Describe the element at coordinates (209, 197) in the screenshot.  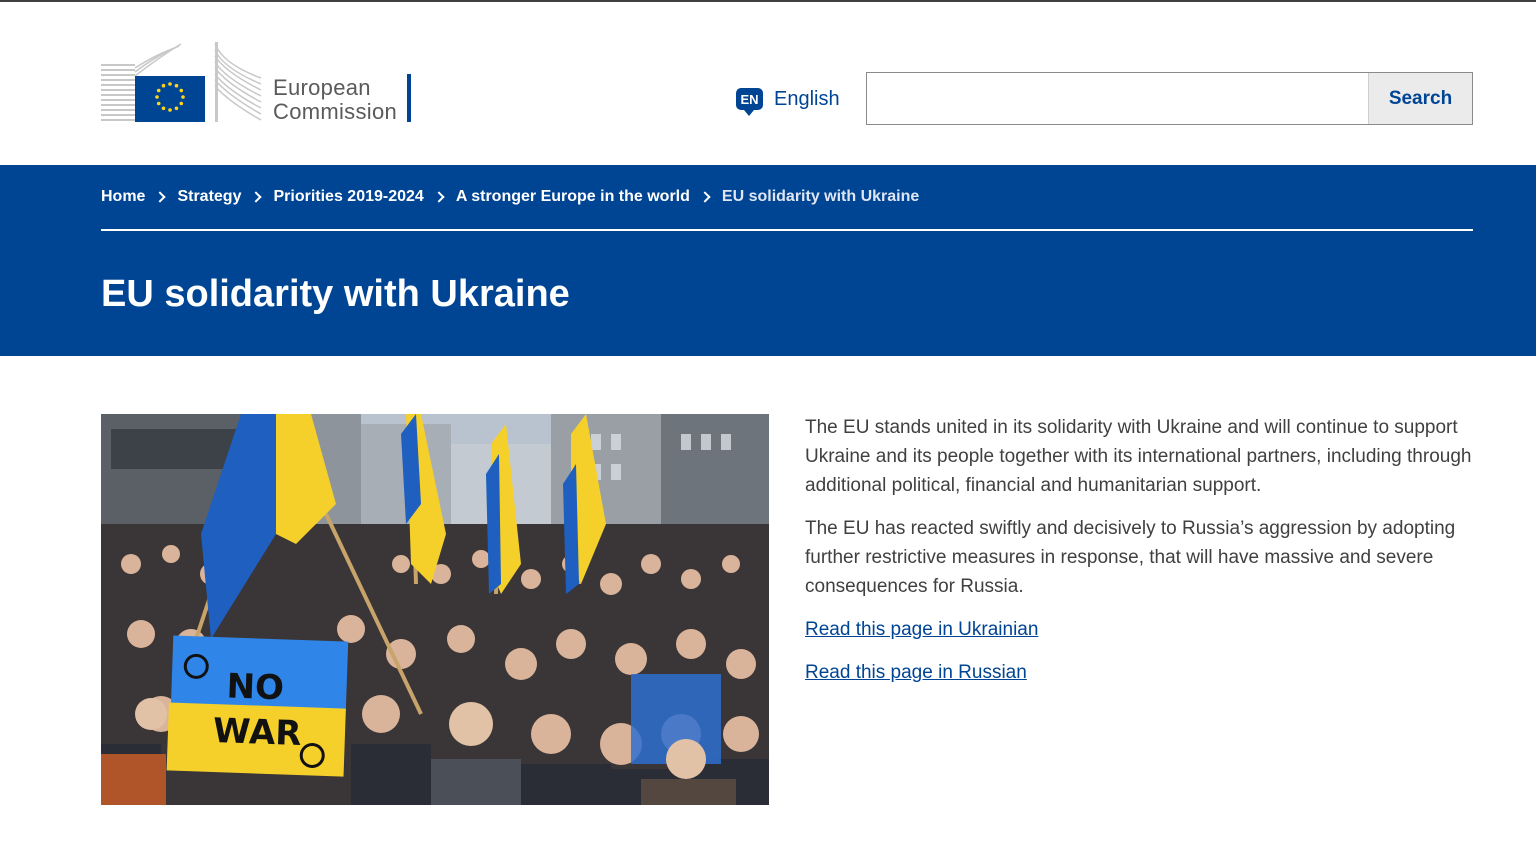
I see `breadcrumb-strategy: Strategy` at that location.